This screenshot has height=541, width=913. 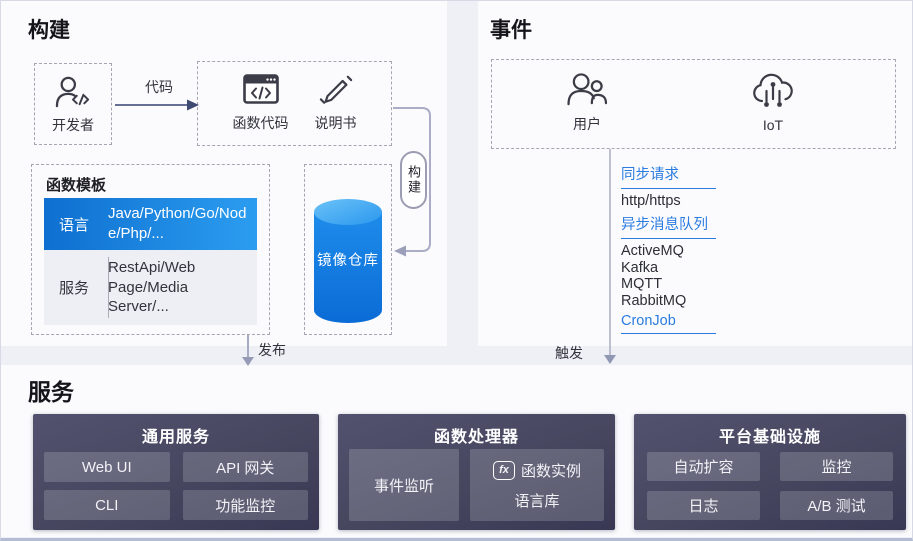 What do you see at coordinates (245, 467) in the screenshot?
I see `api-gateway-button: API 网关` at bounding box center [245, 467].